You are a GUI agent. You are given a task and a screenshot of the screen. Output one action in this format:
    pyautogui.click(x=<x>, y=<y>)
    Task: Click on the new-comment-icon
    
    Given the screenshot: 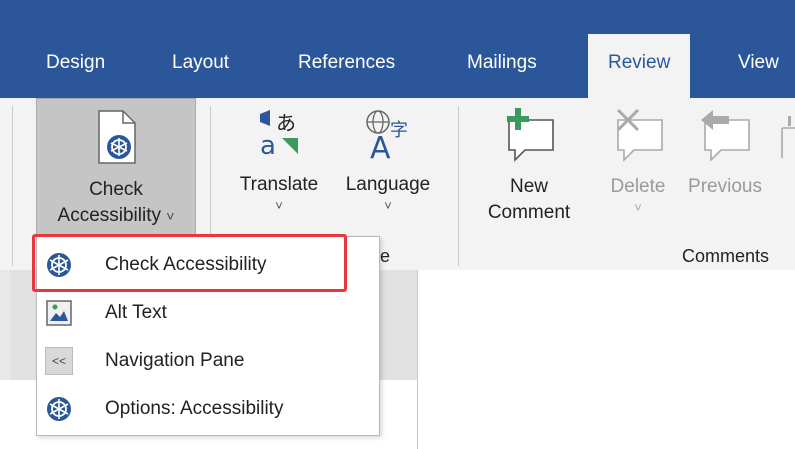 What is the action you would take?
    pyautogui.click(x=530, y=135)
    